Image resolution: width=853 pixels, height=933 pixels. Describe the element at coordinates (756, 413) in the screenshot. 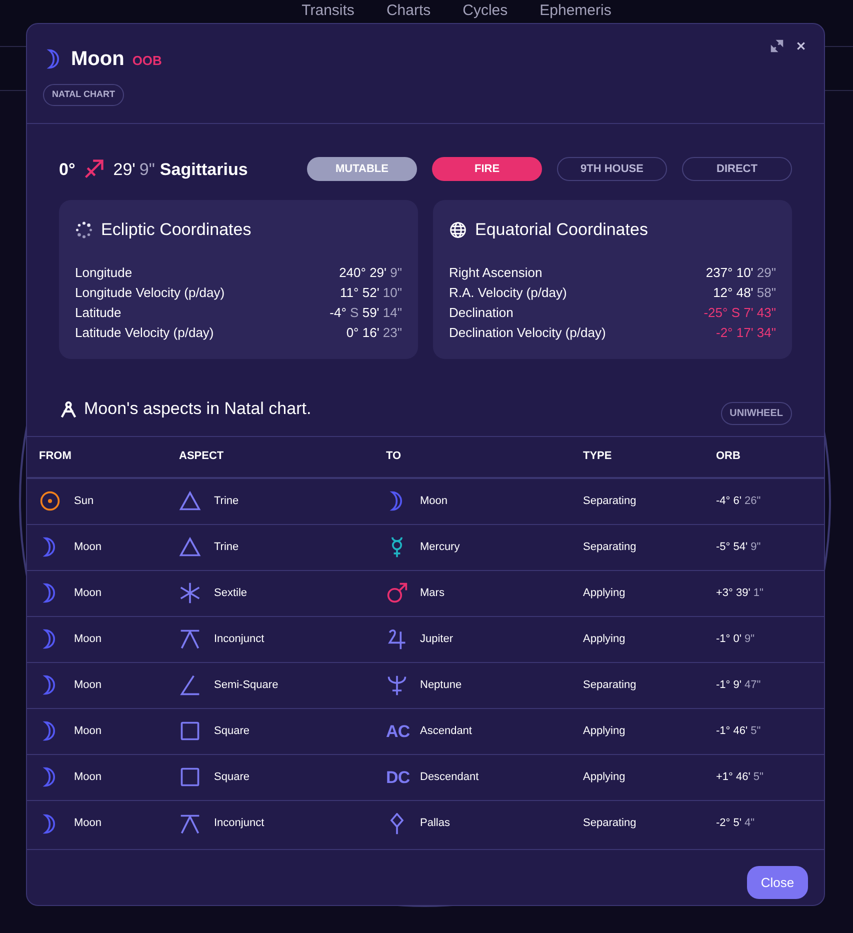

I see `uniwheel-tag: UNIWHEEL` at that location.